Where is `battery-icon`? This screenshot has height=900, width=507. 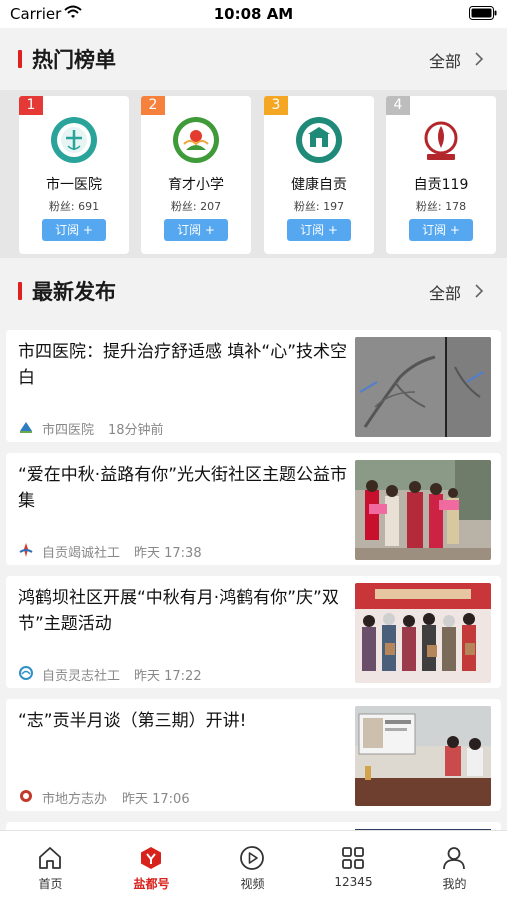 battery-icon is located at coordinates (483, 13).